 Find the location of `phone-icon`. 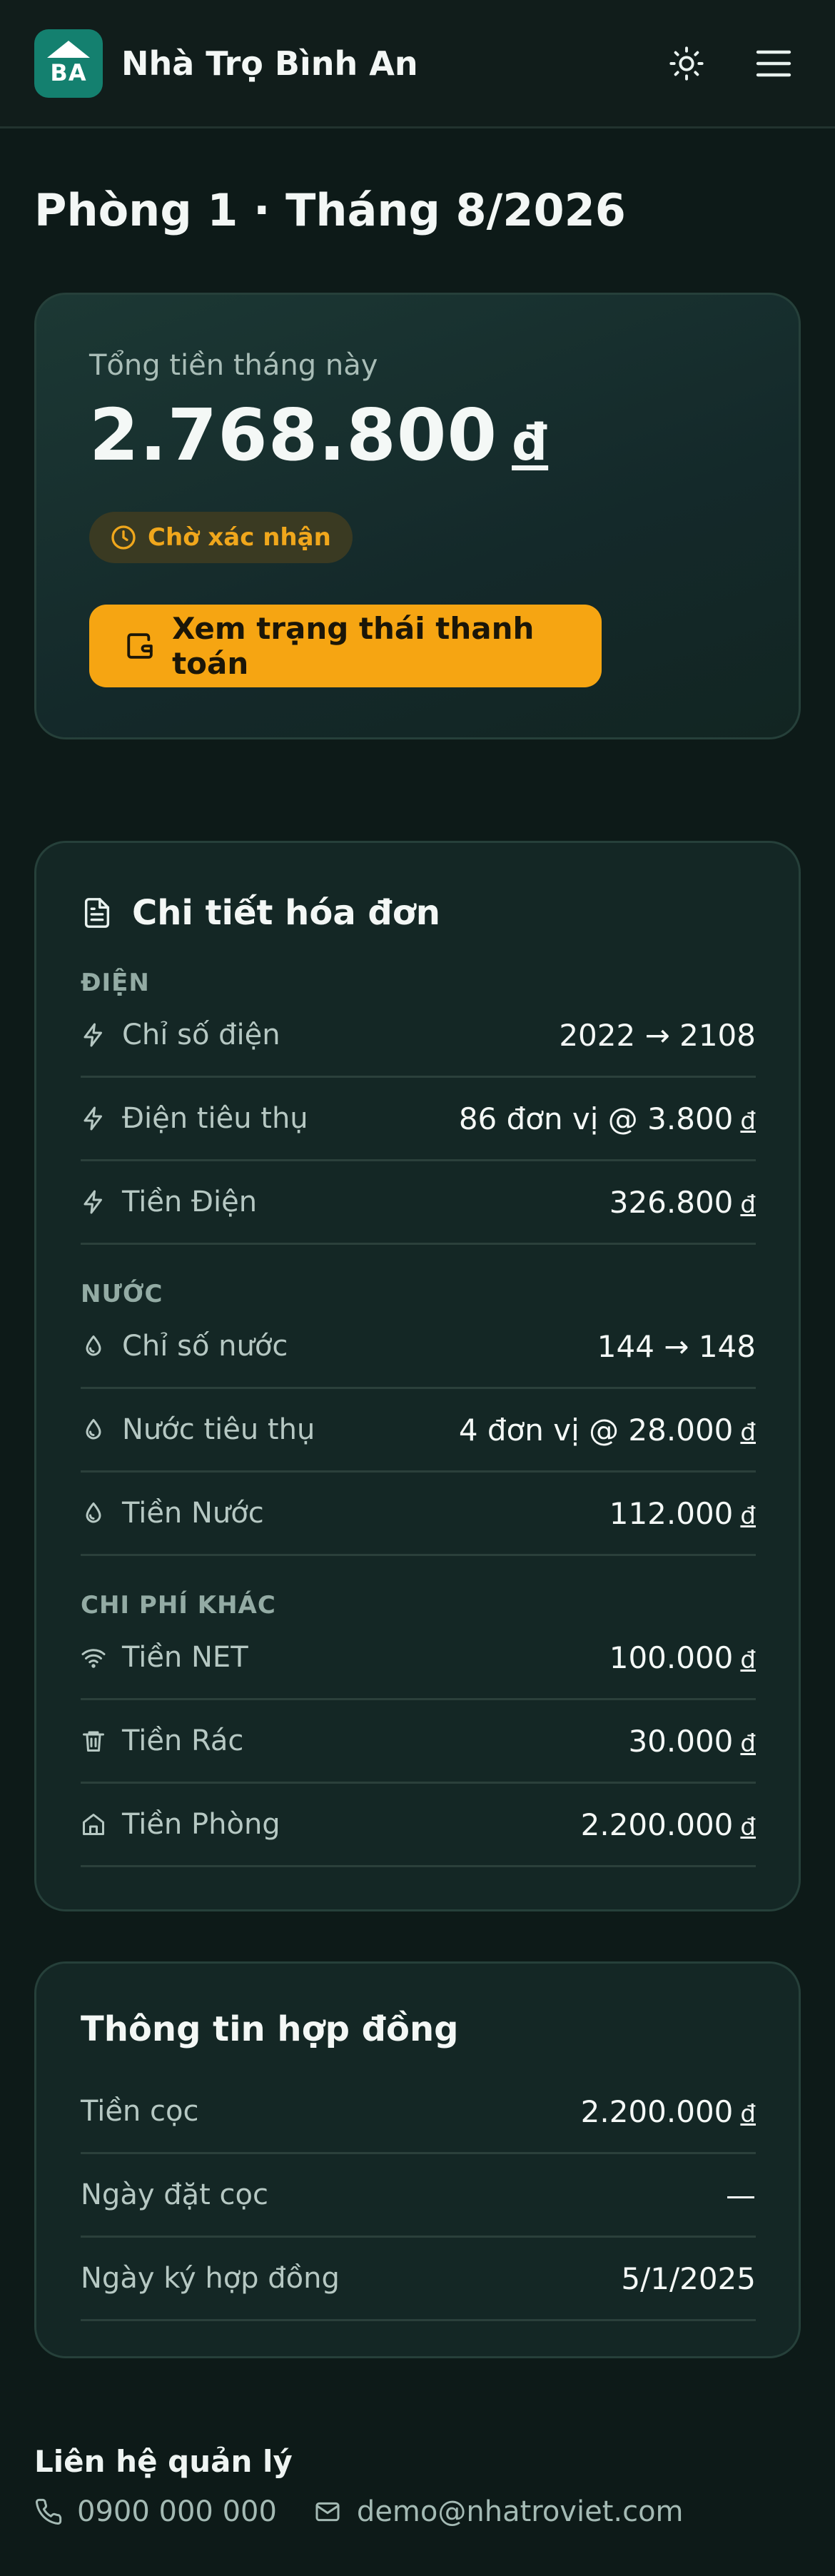

phone-icon is located at coordinates (49, 2511).